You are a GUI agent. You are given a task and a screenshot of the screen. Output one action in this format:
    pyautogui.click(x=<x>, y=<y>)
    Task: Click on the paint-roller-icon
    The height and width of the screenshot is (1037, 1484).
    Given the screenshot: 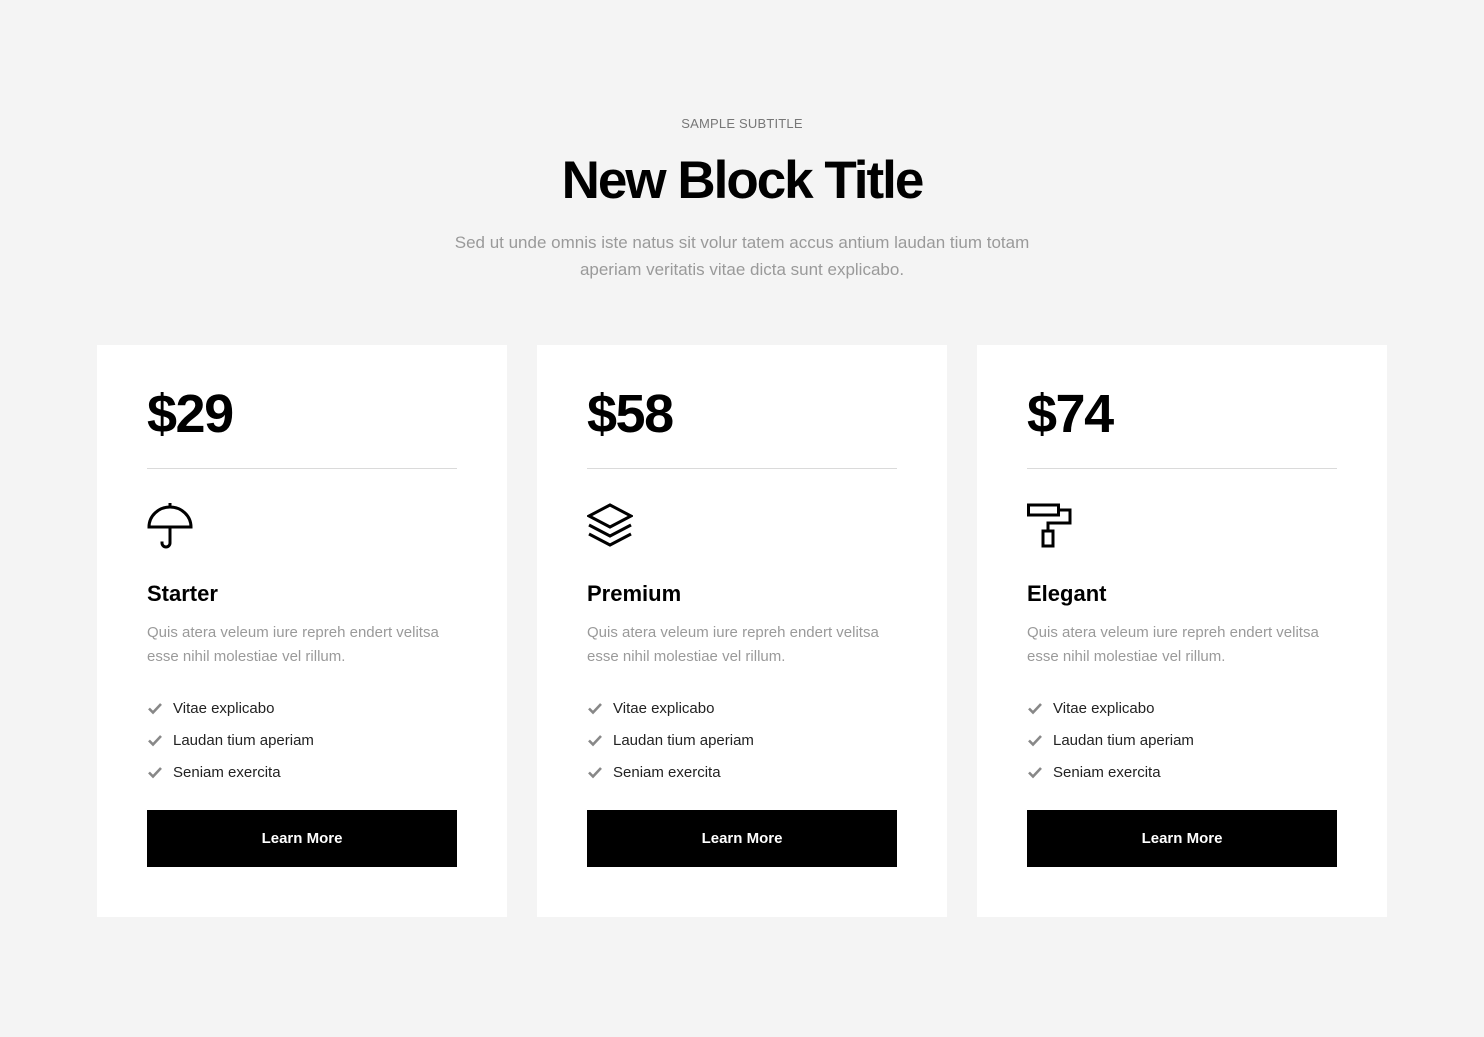 What is the action you would take?
    pyautogui.click(x=1050, y=526)
    